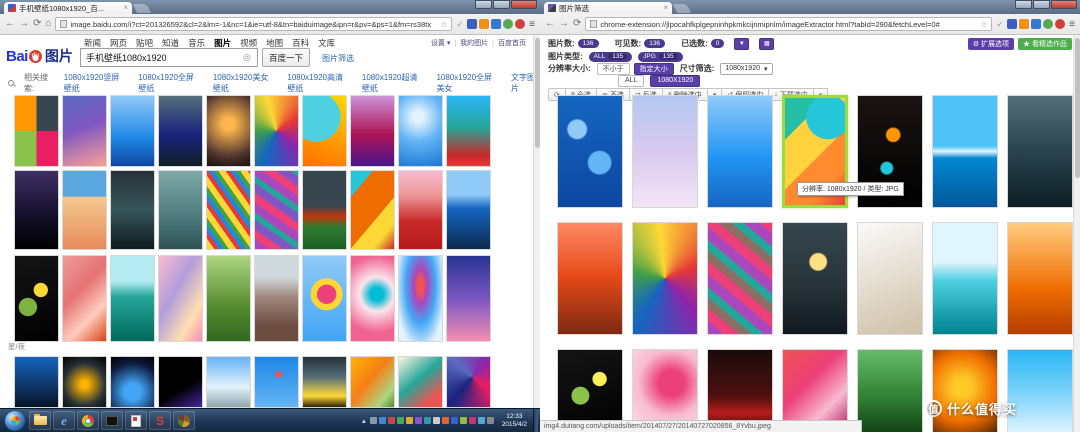 The width and height of the screenshot is (1080, 432). I want to click on related-search-link: 1080x1920超清壁纸, so click(392, 83).